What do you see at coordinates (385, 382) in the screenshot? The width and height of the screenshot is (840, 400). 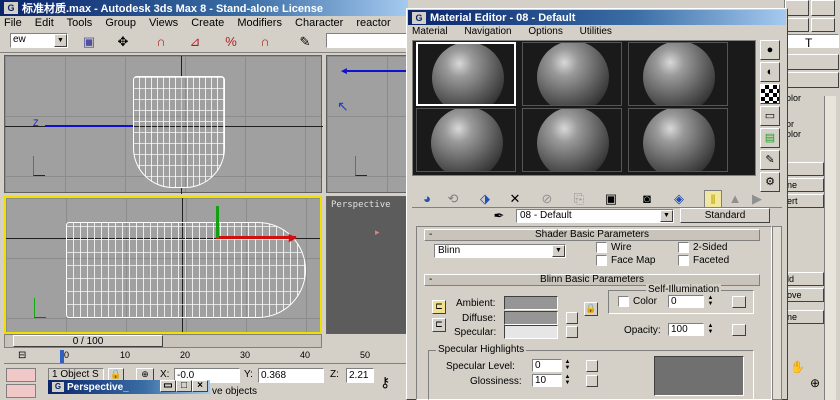 I see `key-icon: ⚷` at bounding box center [385, 382].